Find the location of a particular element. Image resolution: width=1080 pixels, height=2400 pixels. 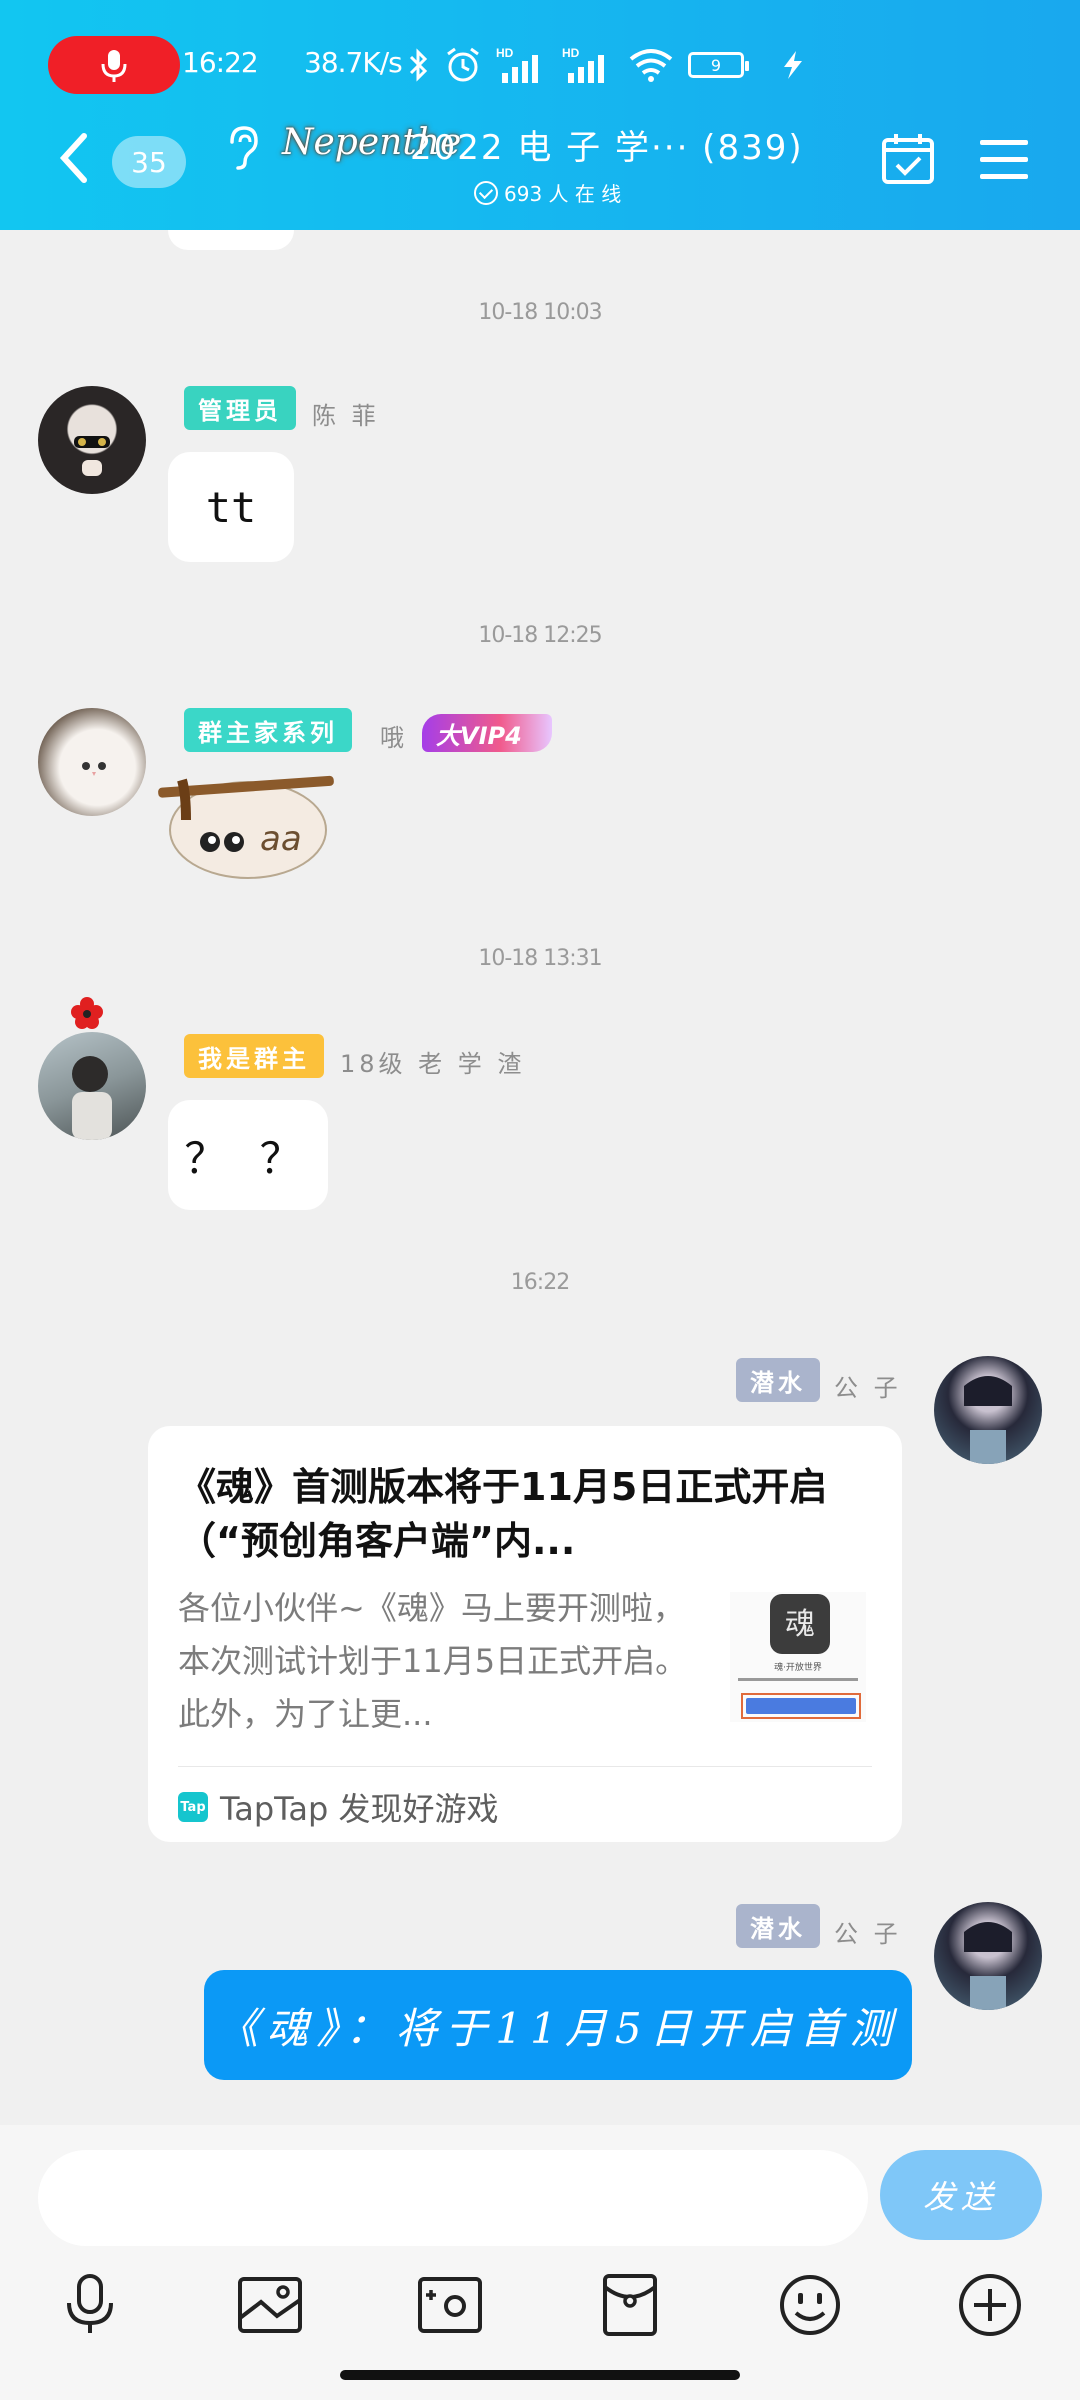

signal-hd-icon-2: HD is located at coordinates (583, 64).